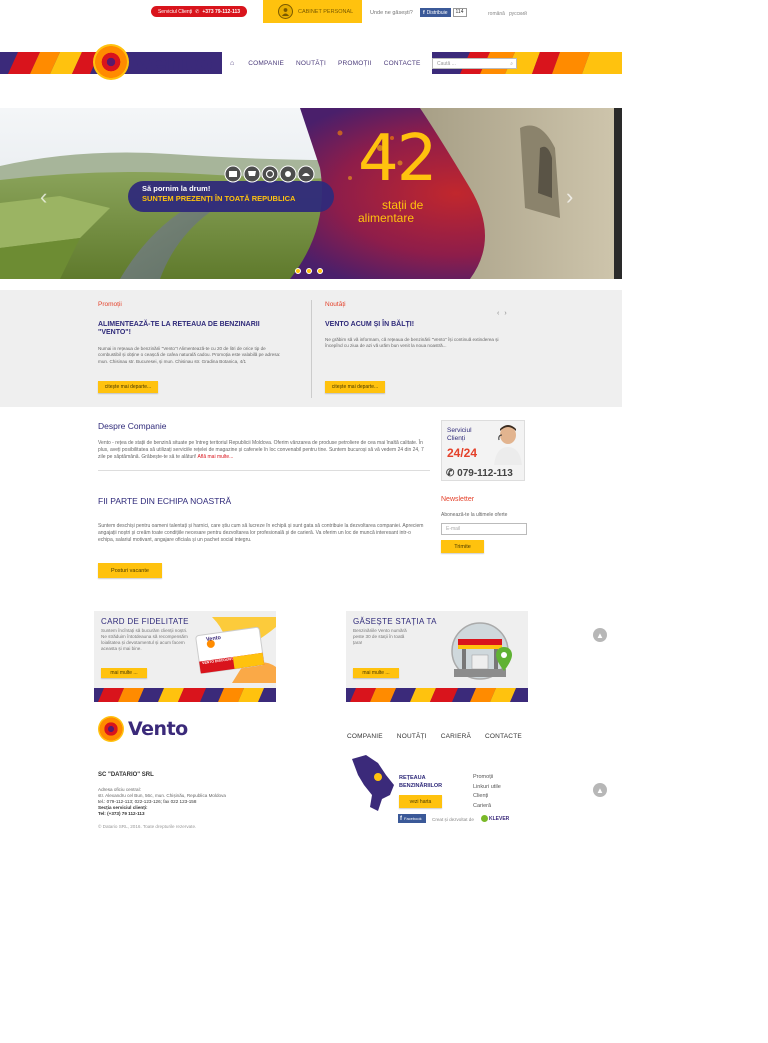 Image resolution: width=768 pixels, height=1043 pixels. I want to click on service-box-phone: 079-112-113, so click(485, 473).